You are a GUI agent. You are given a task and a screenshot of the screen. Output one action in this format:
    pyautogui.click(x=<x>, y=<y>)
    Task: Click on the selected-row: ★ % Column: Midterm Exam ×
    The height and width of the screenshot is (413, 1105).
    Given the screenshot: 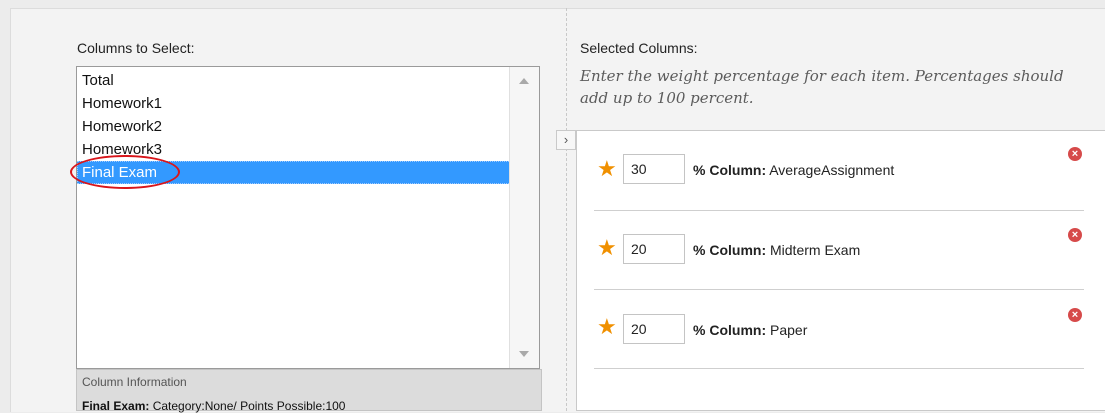 What is the action you would take?
    pyautogui.click(x=839, y=250)
    